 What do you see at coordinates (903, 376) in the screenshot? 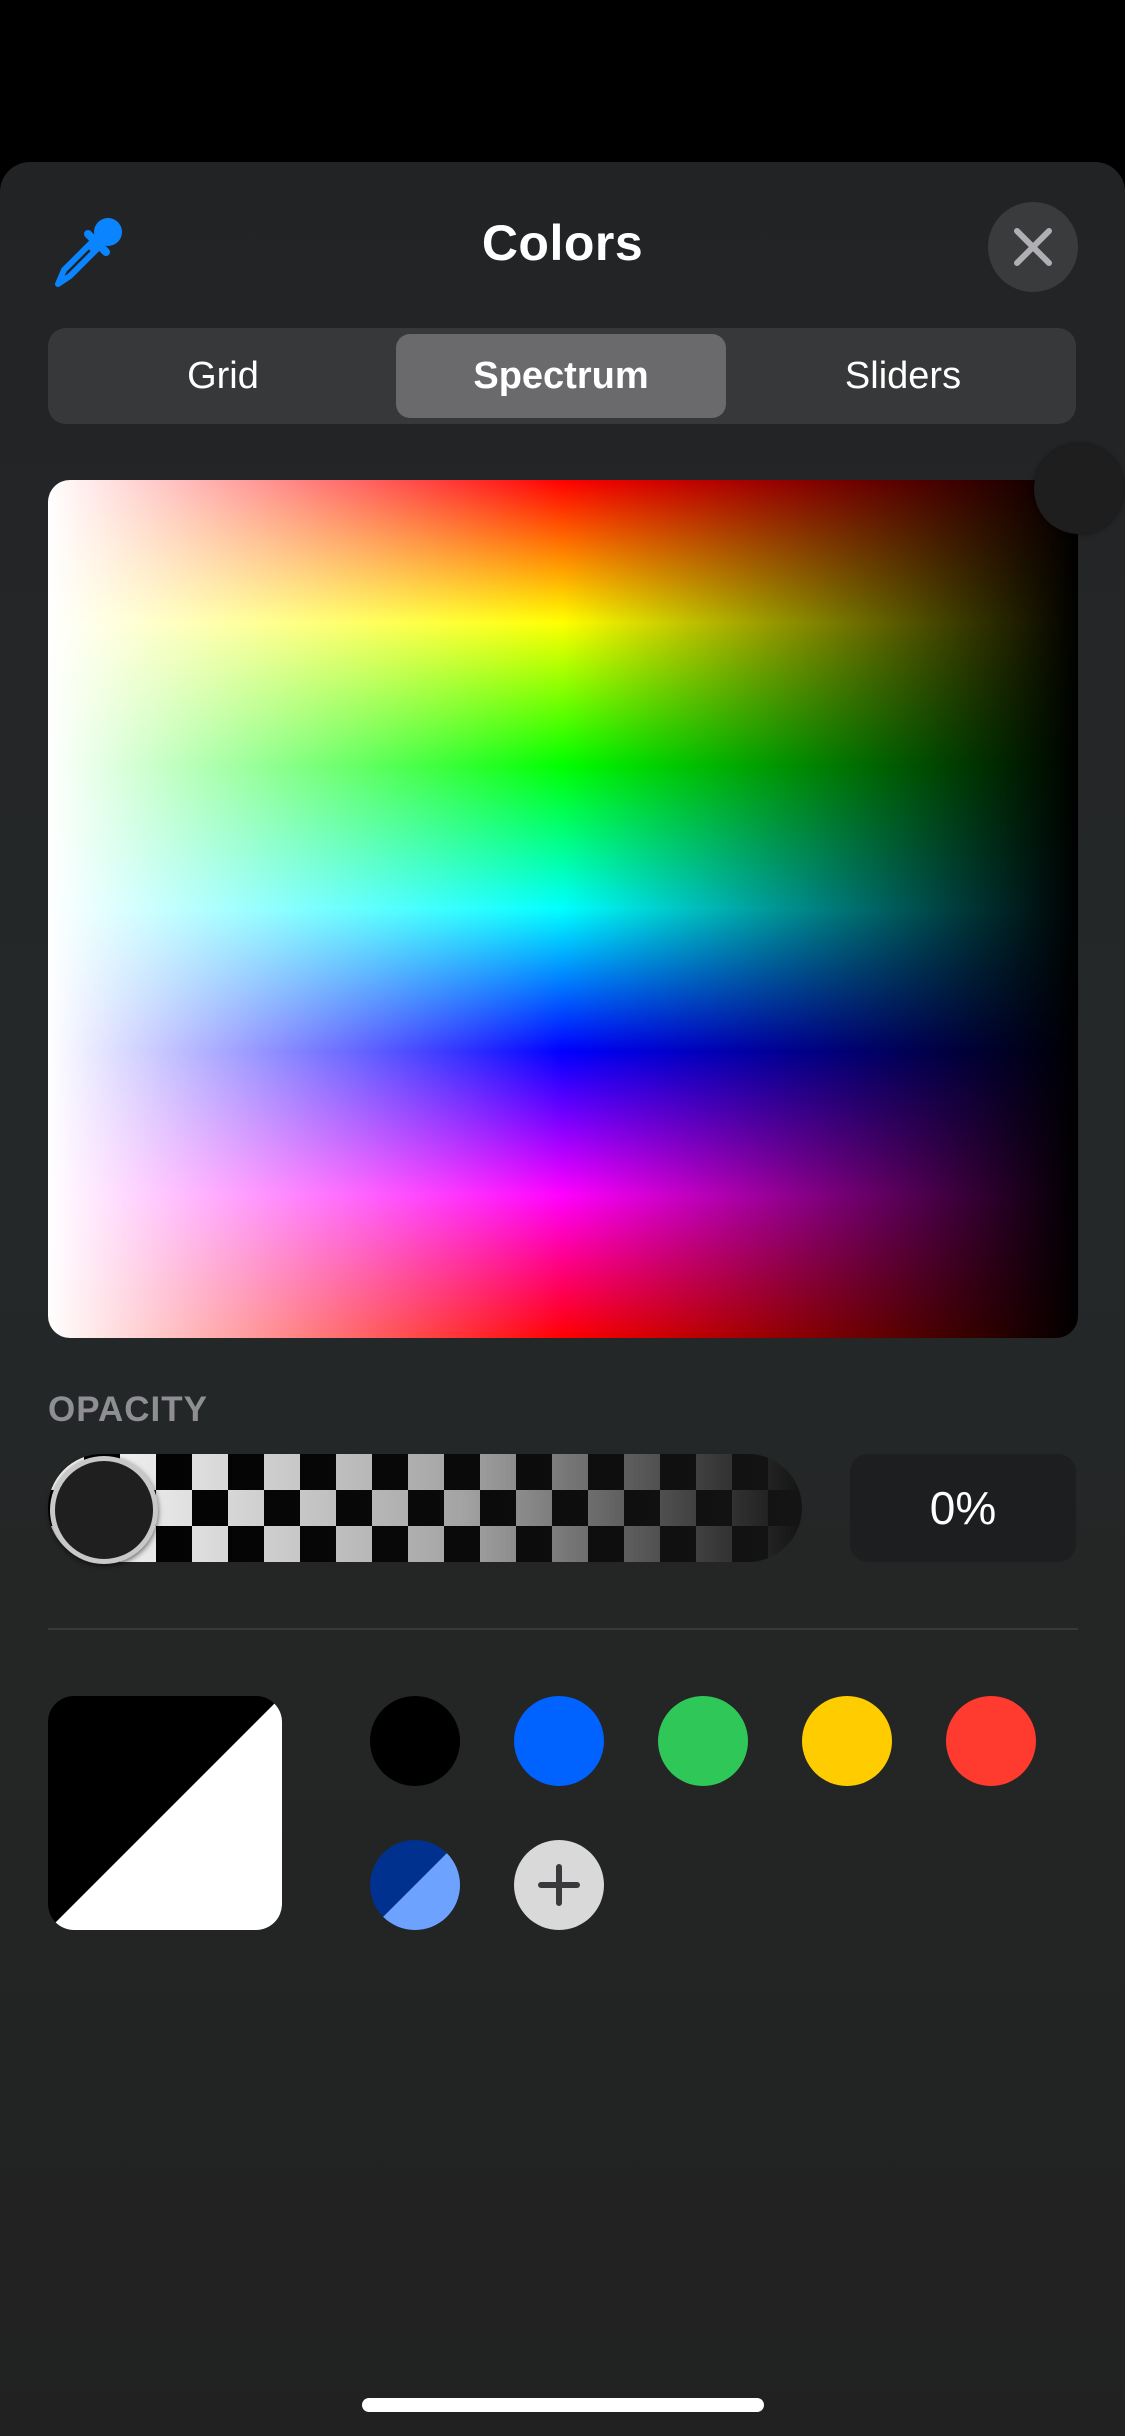
I see `tab-sliders: Sliders` at bounding box center [903, 376].